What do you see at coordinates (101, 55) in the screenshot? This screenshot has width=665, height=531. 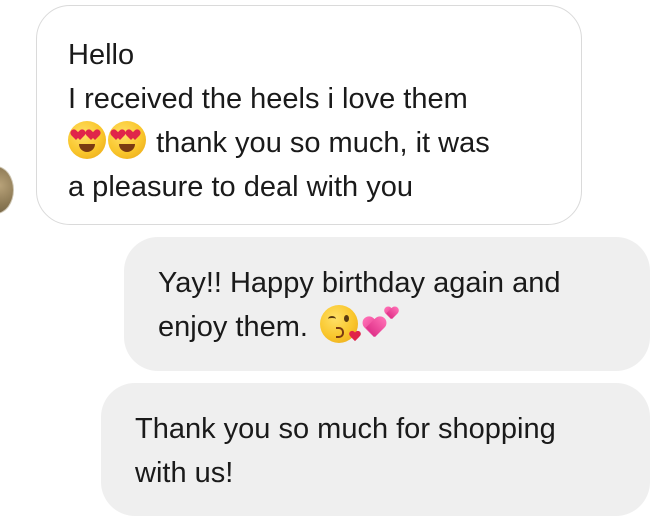 I see `message-line: Hello` at bounding box center [101, 55].